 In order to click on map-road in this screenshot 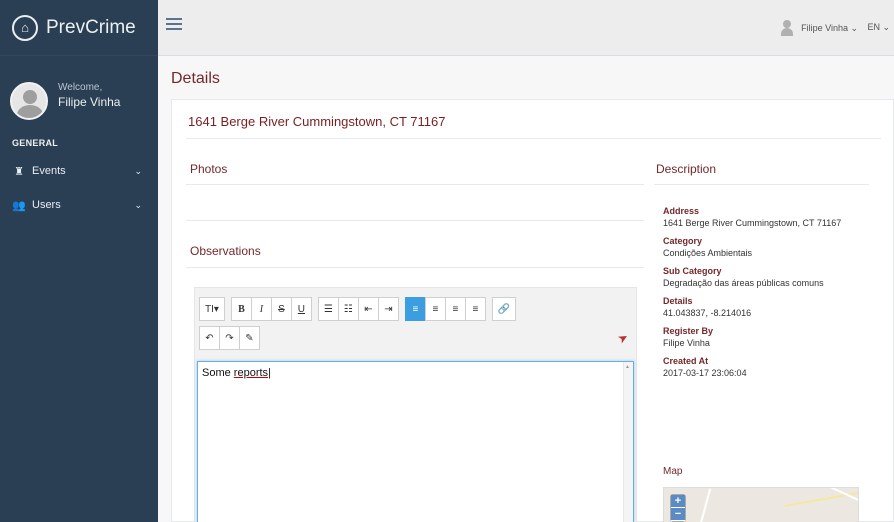, I will do `click(705, 505)`.